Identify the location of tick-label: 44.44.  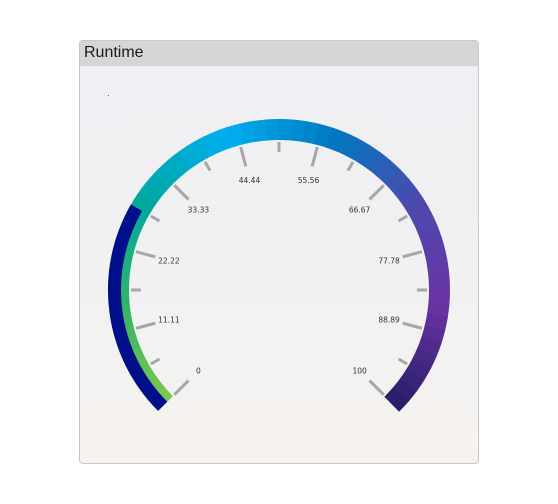
(250, 180).